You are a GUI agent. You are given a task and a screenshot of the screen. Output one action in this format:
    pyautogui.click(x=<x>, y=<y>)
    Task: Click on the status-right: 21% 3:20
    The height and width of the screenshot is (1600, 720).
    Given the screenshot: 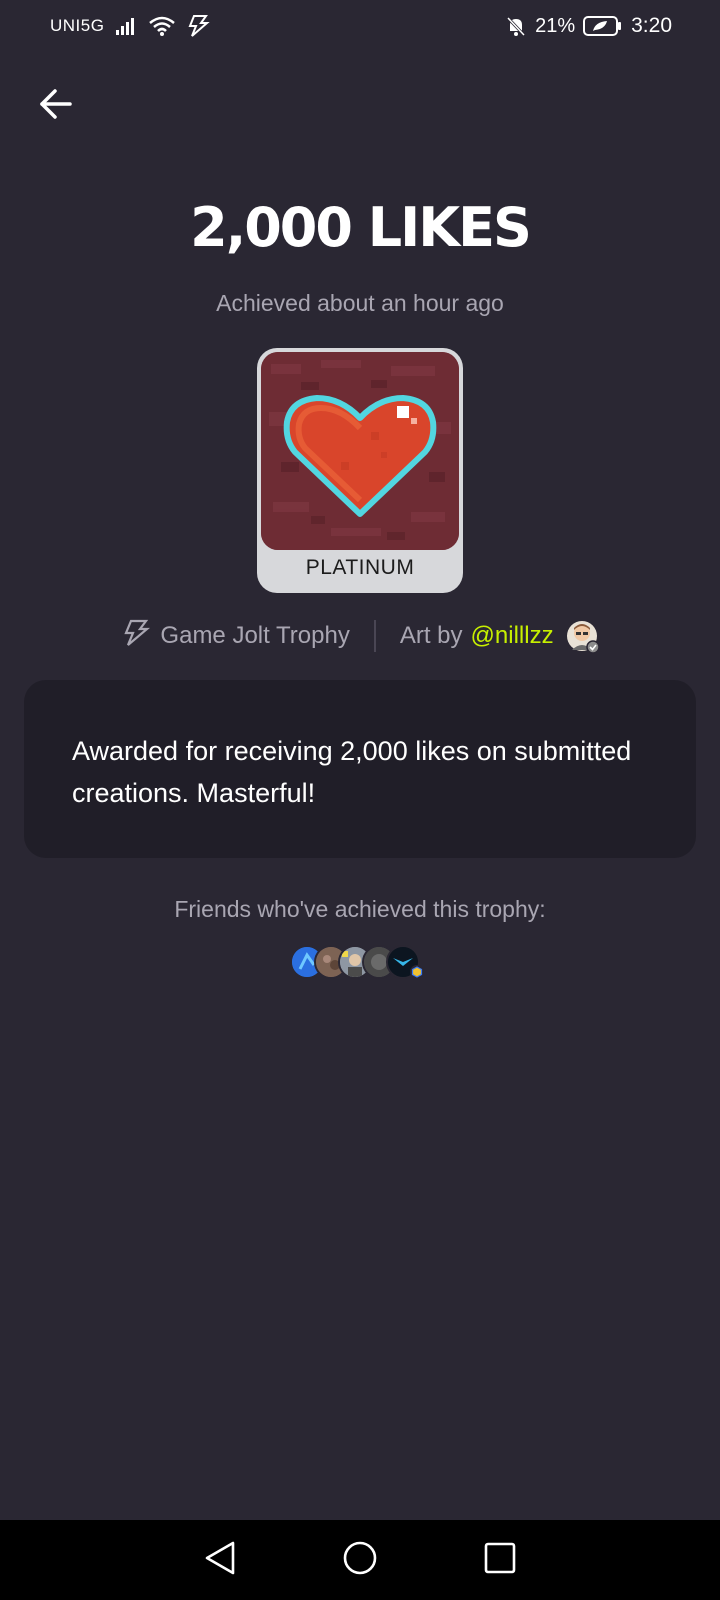 What is the action you would take?
    pyautogui.click(x=588, y=26)
    